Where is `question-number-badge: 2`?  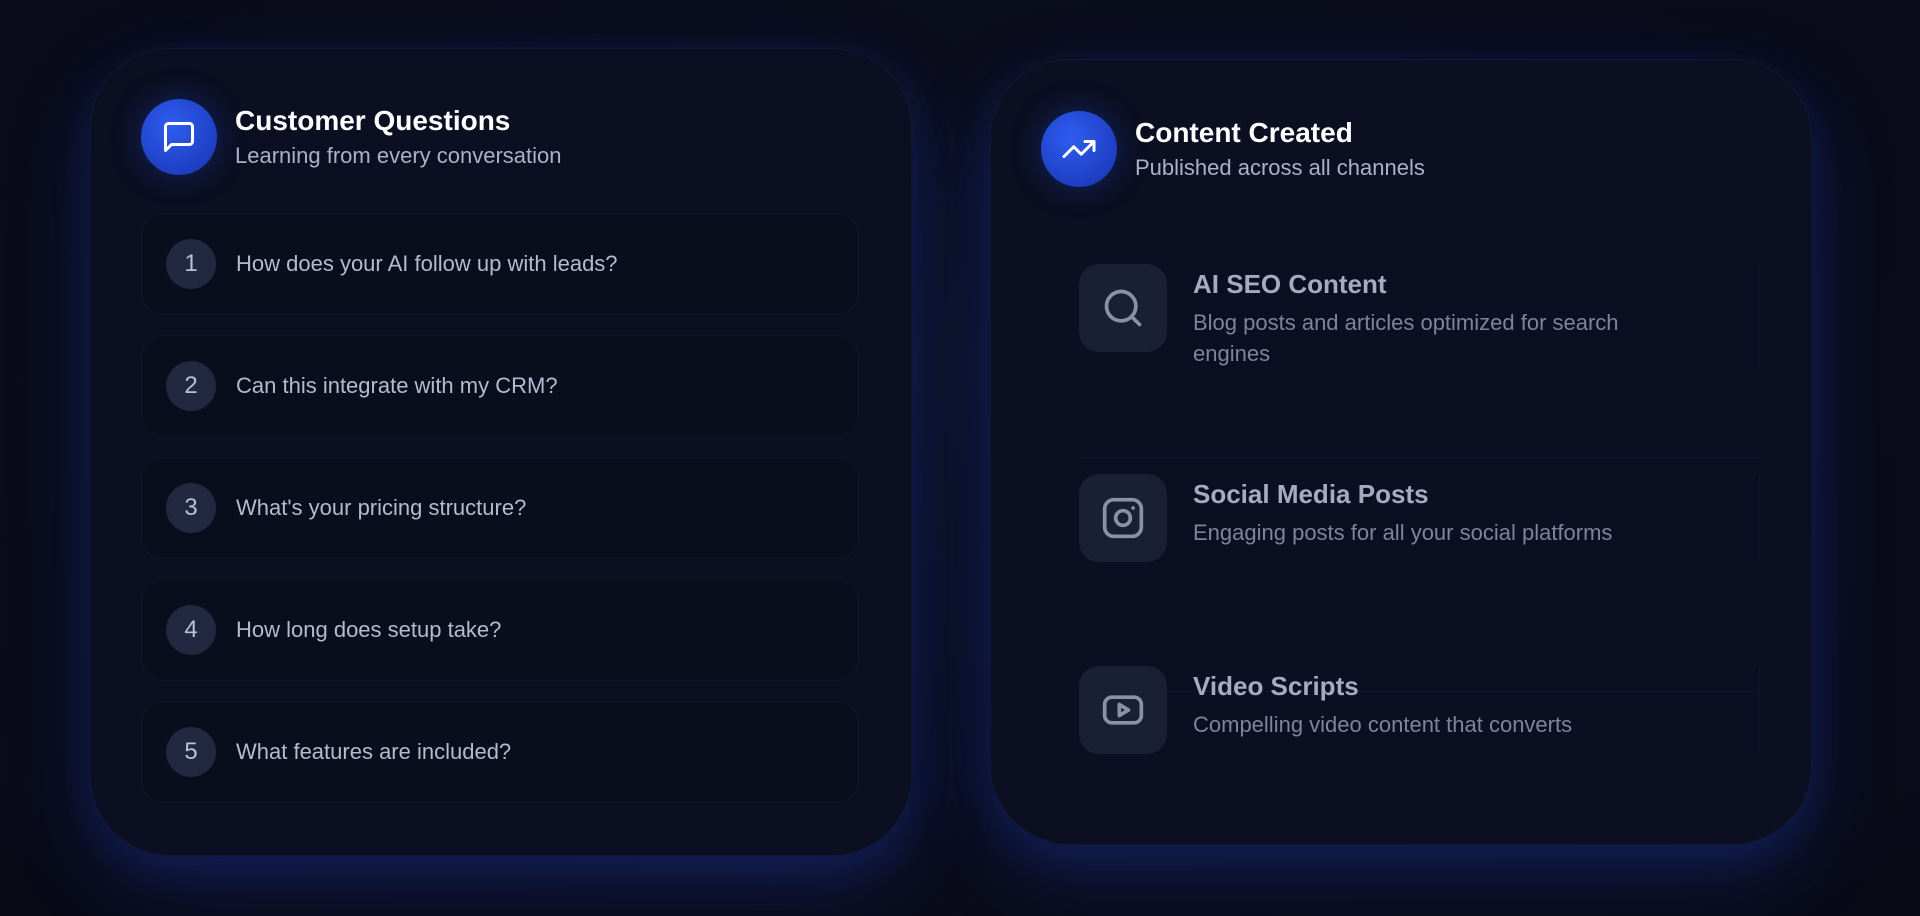 question-number-badge: 2 is located at coordinates (191, 386).